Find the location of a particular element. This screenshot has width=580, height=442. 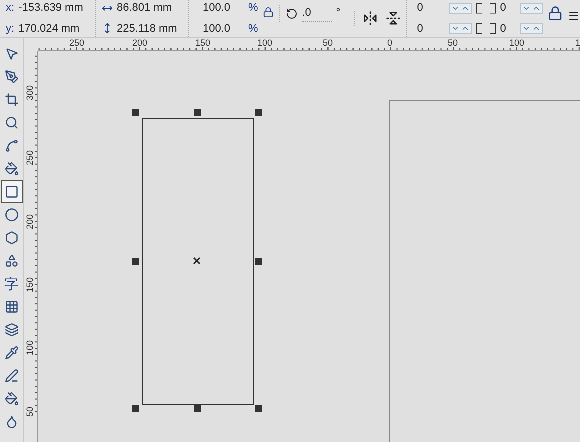

y-label: y: is located at coordinates (10, 29).